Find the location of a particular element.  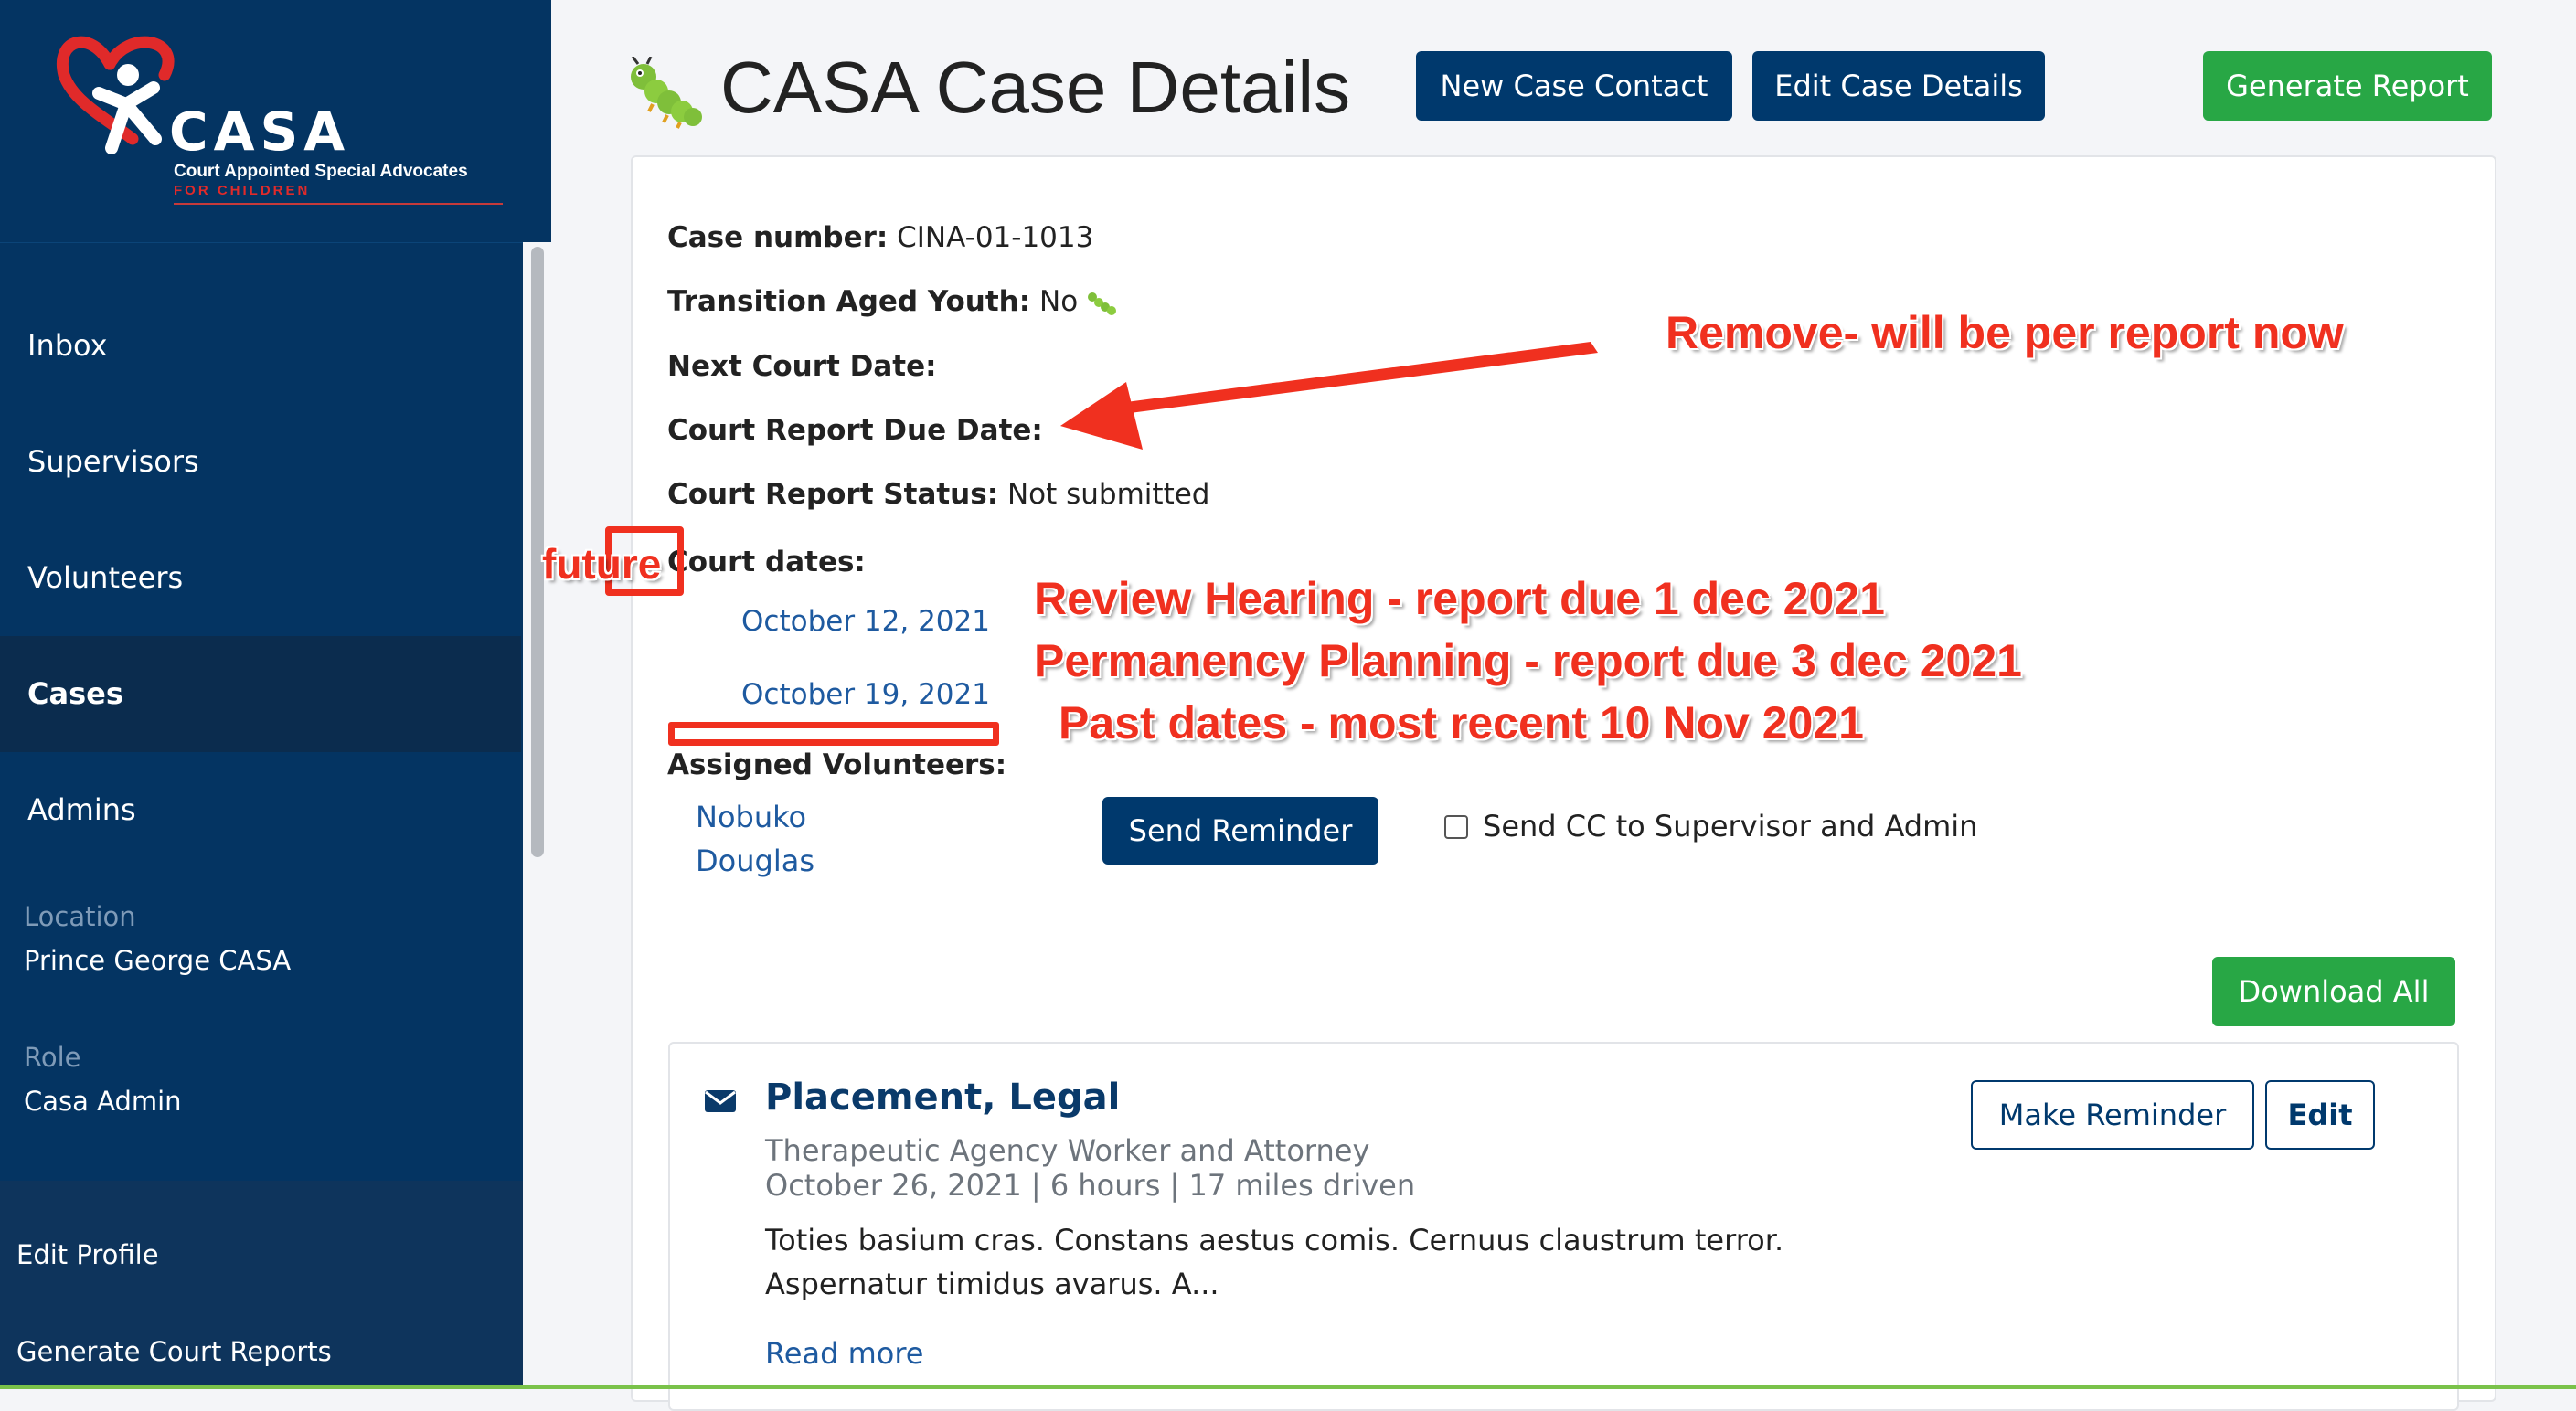

annotation-arrow is located at coordinates (1329, 396).